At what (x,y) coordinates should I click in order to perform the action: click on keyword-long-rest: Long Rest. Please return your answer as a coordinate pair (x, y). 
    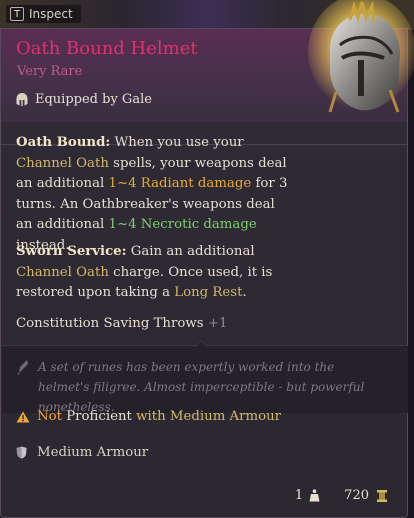
    Looking at the image, I should click on (208, 292).